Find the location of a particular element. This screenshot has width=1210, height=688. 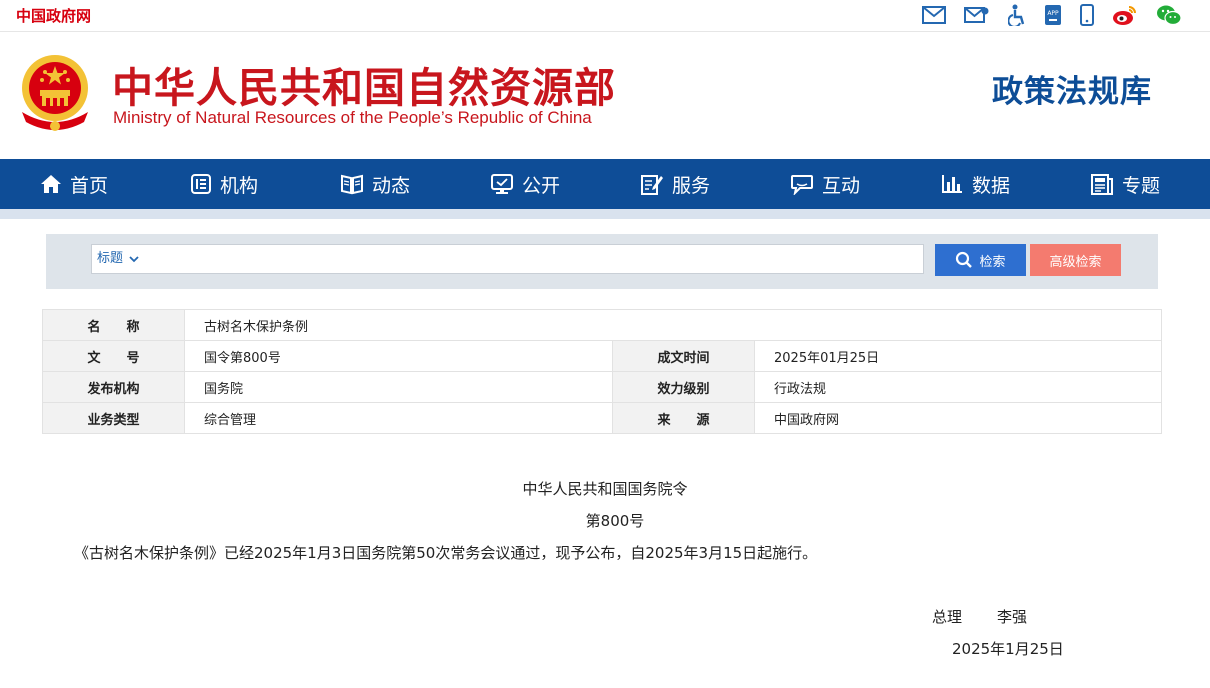

search-input is located at coordinates (536, 260).